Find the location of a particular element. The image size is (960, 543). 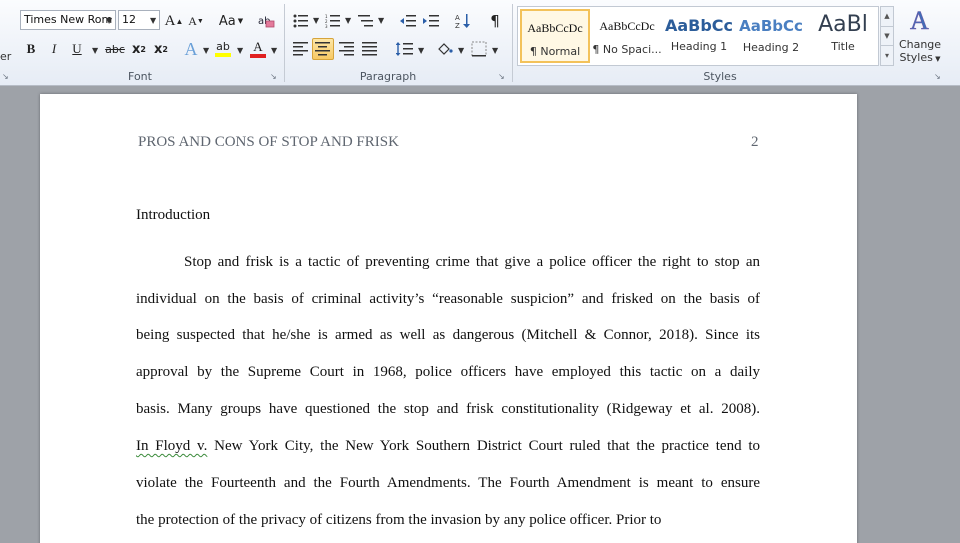

text-effects-button: A is located at coordinates (191, 49).